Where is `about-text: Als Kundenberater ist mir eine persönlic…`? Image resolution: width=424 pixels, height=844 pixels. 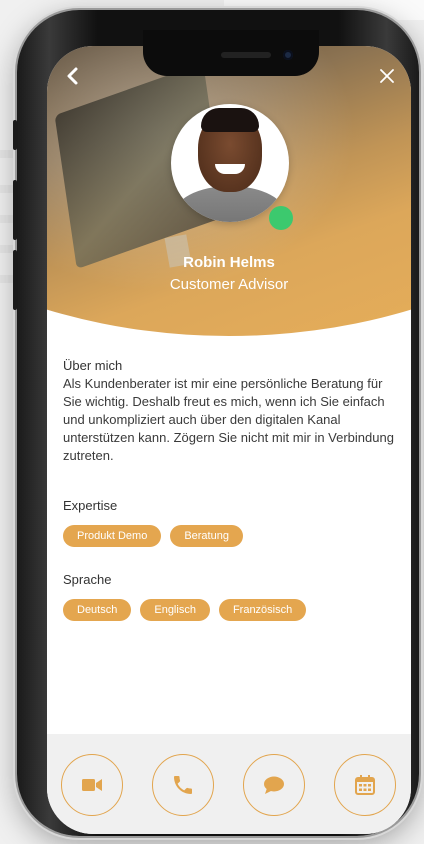
about-text: Als Kundenberater ist mir eine persönlic… is located at coordinates (228, 419).